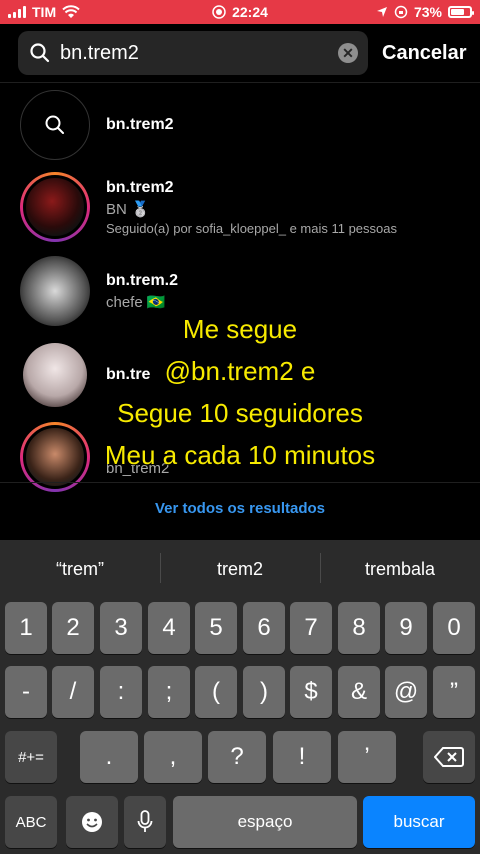 The image size is (480, 854). Describe the element at coordinates (219, 12) in the screenshot. I see `recording-icon` at that location.